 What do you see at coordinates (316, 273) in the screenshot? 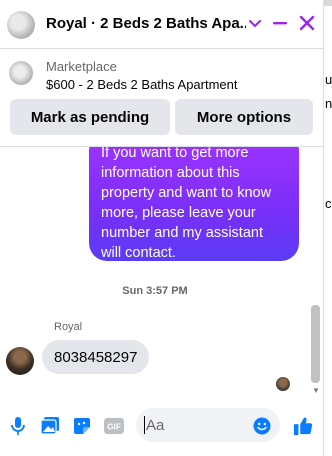
I see `message-scrollbar: ▼` at bounding box center [316, 273].